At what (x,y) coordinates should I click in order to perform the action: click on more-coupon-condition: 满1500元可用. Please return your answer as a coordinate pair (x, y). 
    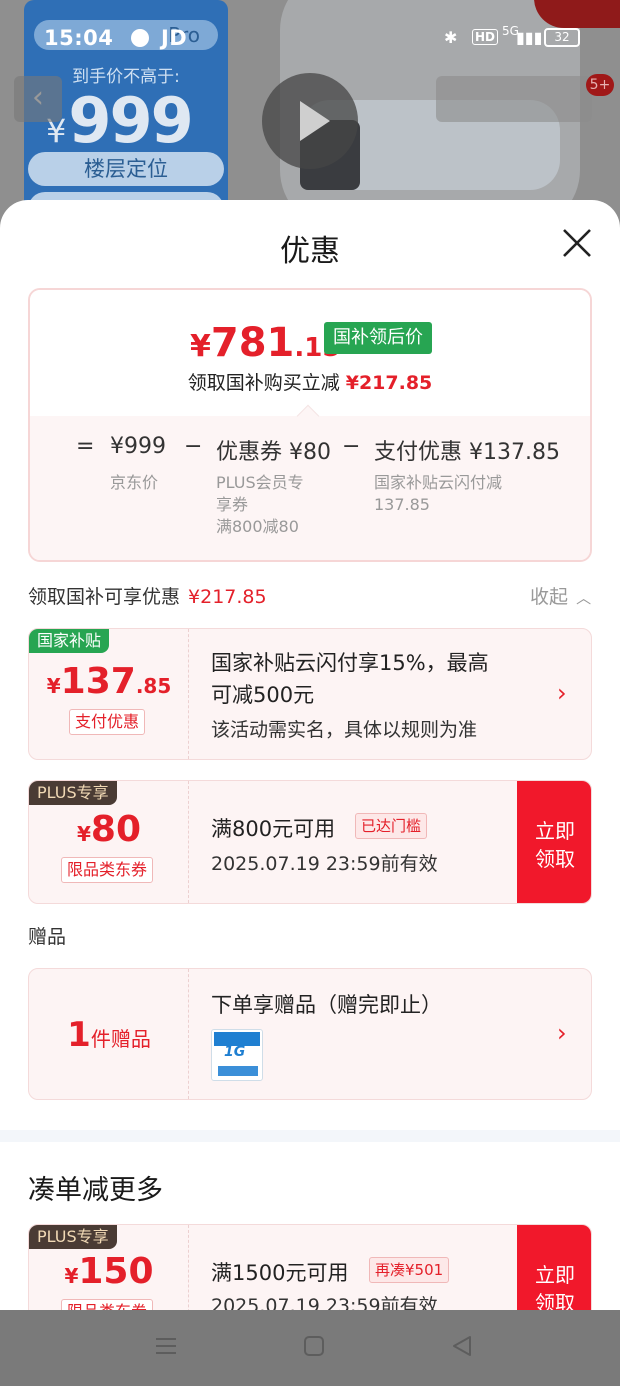
    Looking at the image, I should click on (280, 1273).